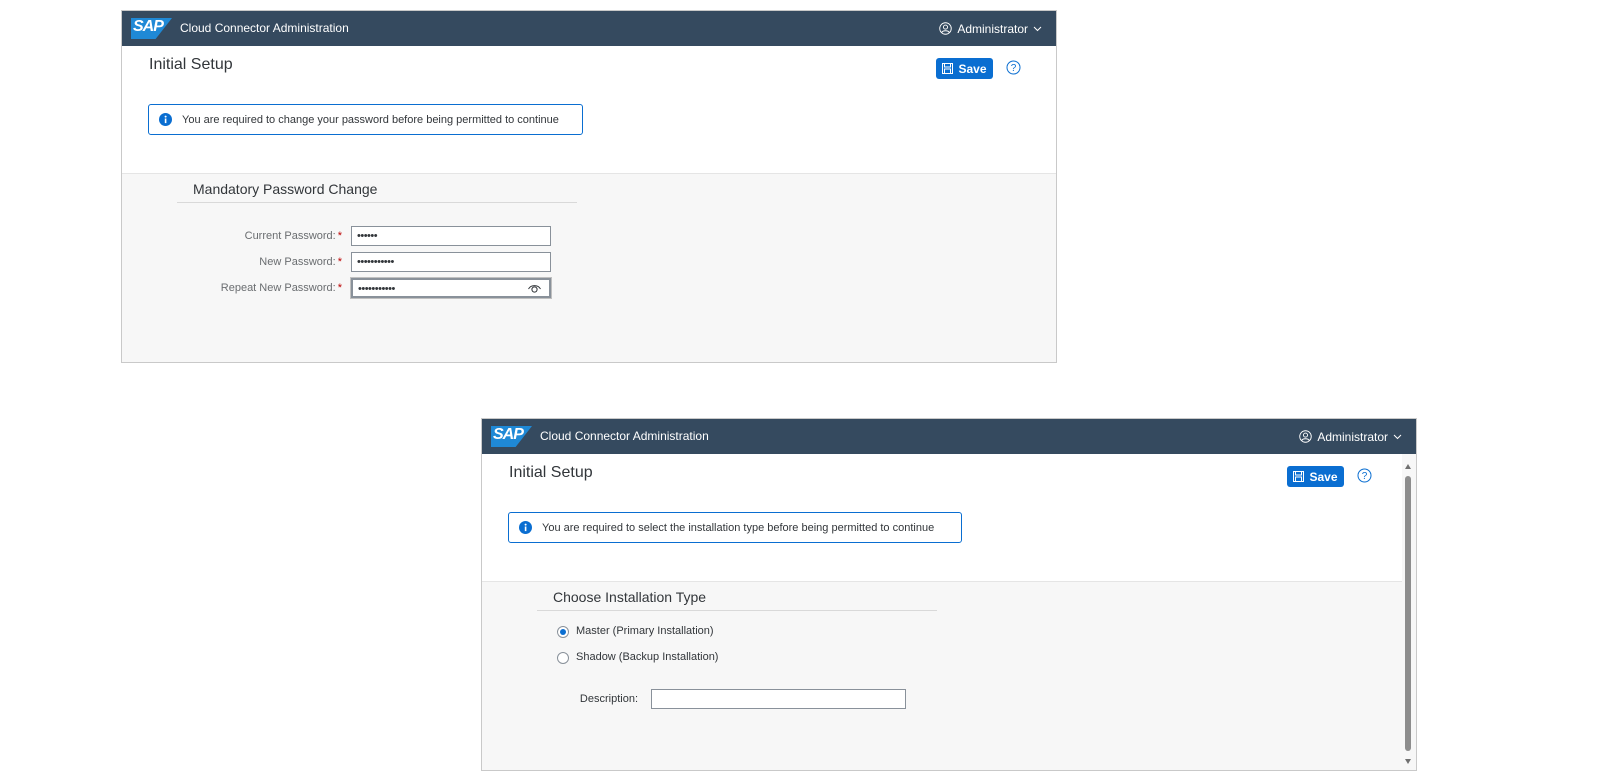  What do you see at coordinates (778, 699) in the screenshot?
I see `description-input` at bounding box center [778, 699].